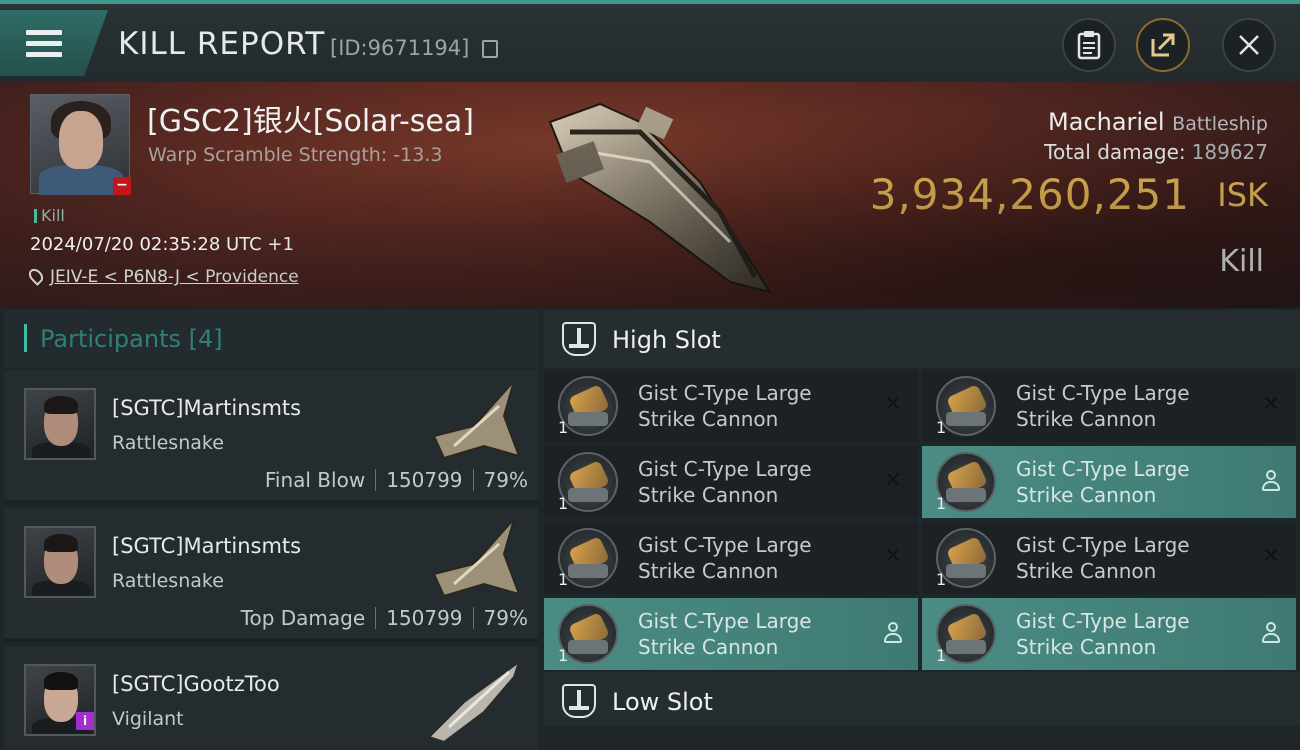 Image resolution: width=1300 pixels, height=750 pixels. Describe the element at coordinates (303, 618) in the screenshot. I see `participant-role: Top Damage` at that location.